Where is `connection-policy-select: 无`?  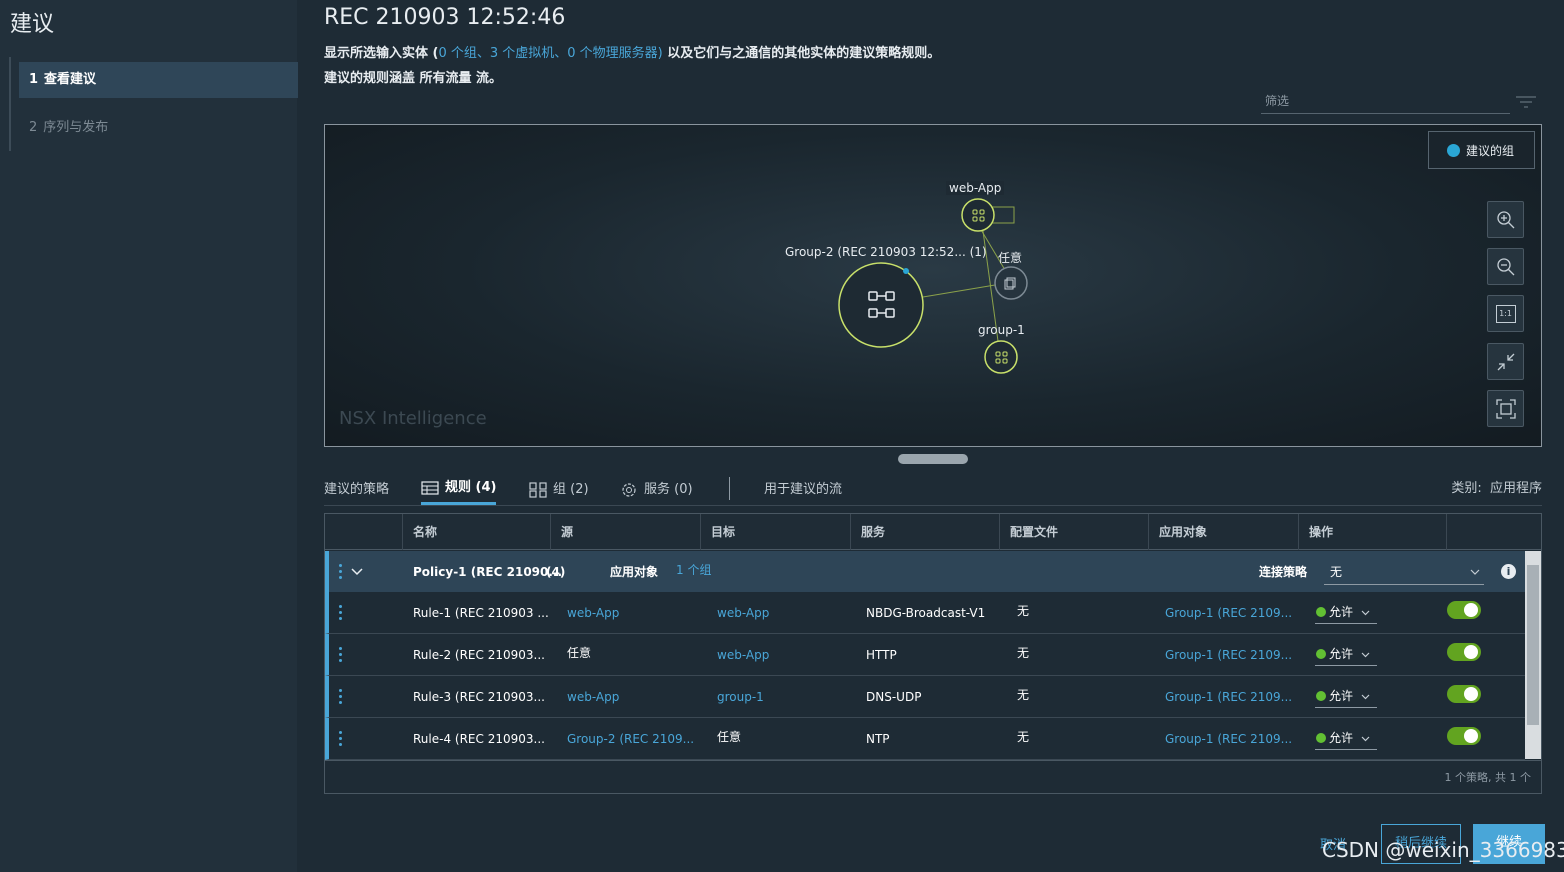
connection-policy-select: 无 is located at coordinates (1404, 572).